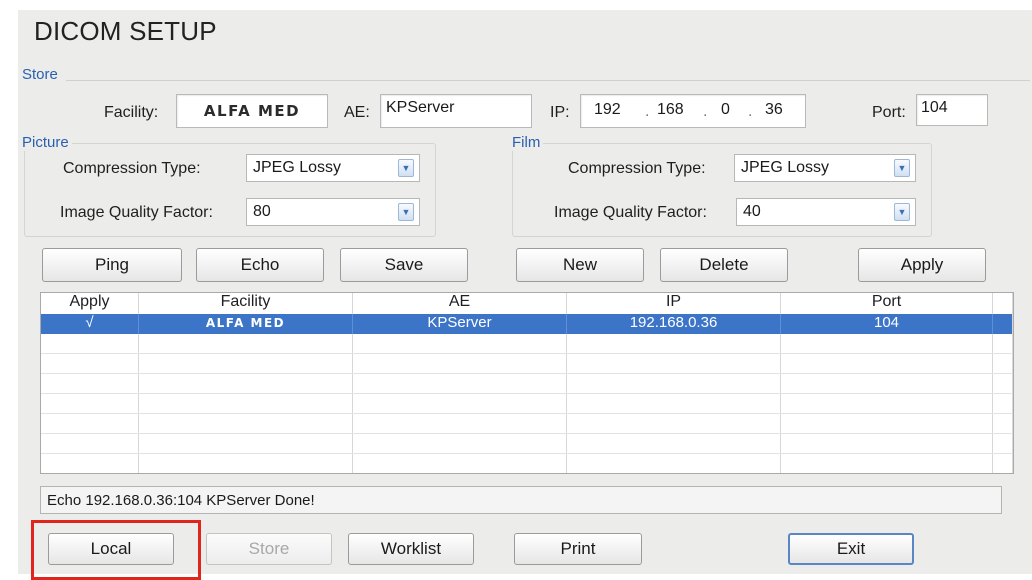  Describe the element at coordinates (887, 324) in the screenshot. I see `row-port: 104` at that location.